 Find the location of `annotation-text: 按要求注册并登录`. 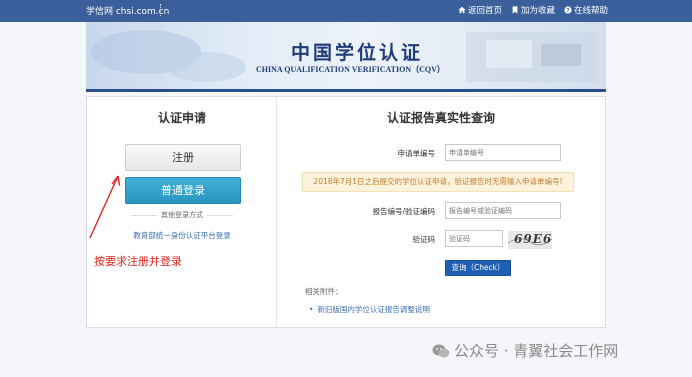

annotation-text: 按要求注册并登录 is located at coordinates (138, 261).